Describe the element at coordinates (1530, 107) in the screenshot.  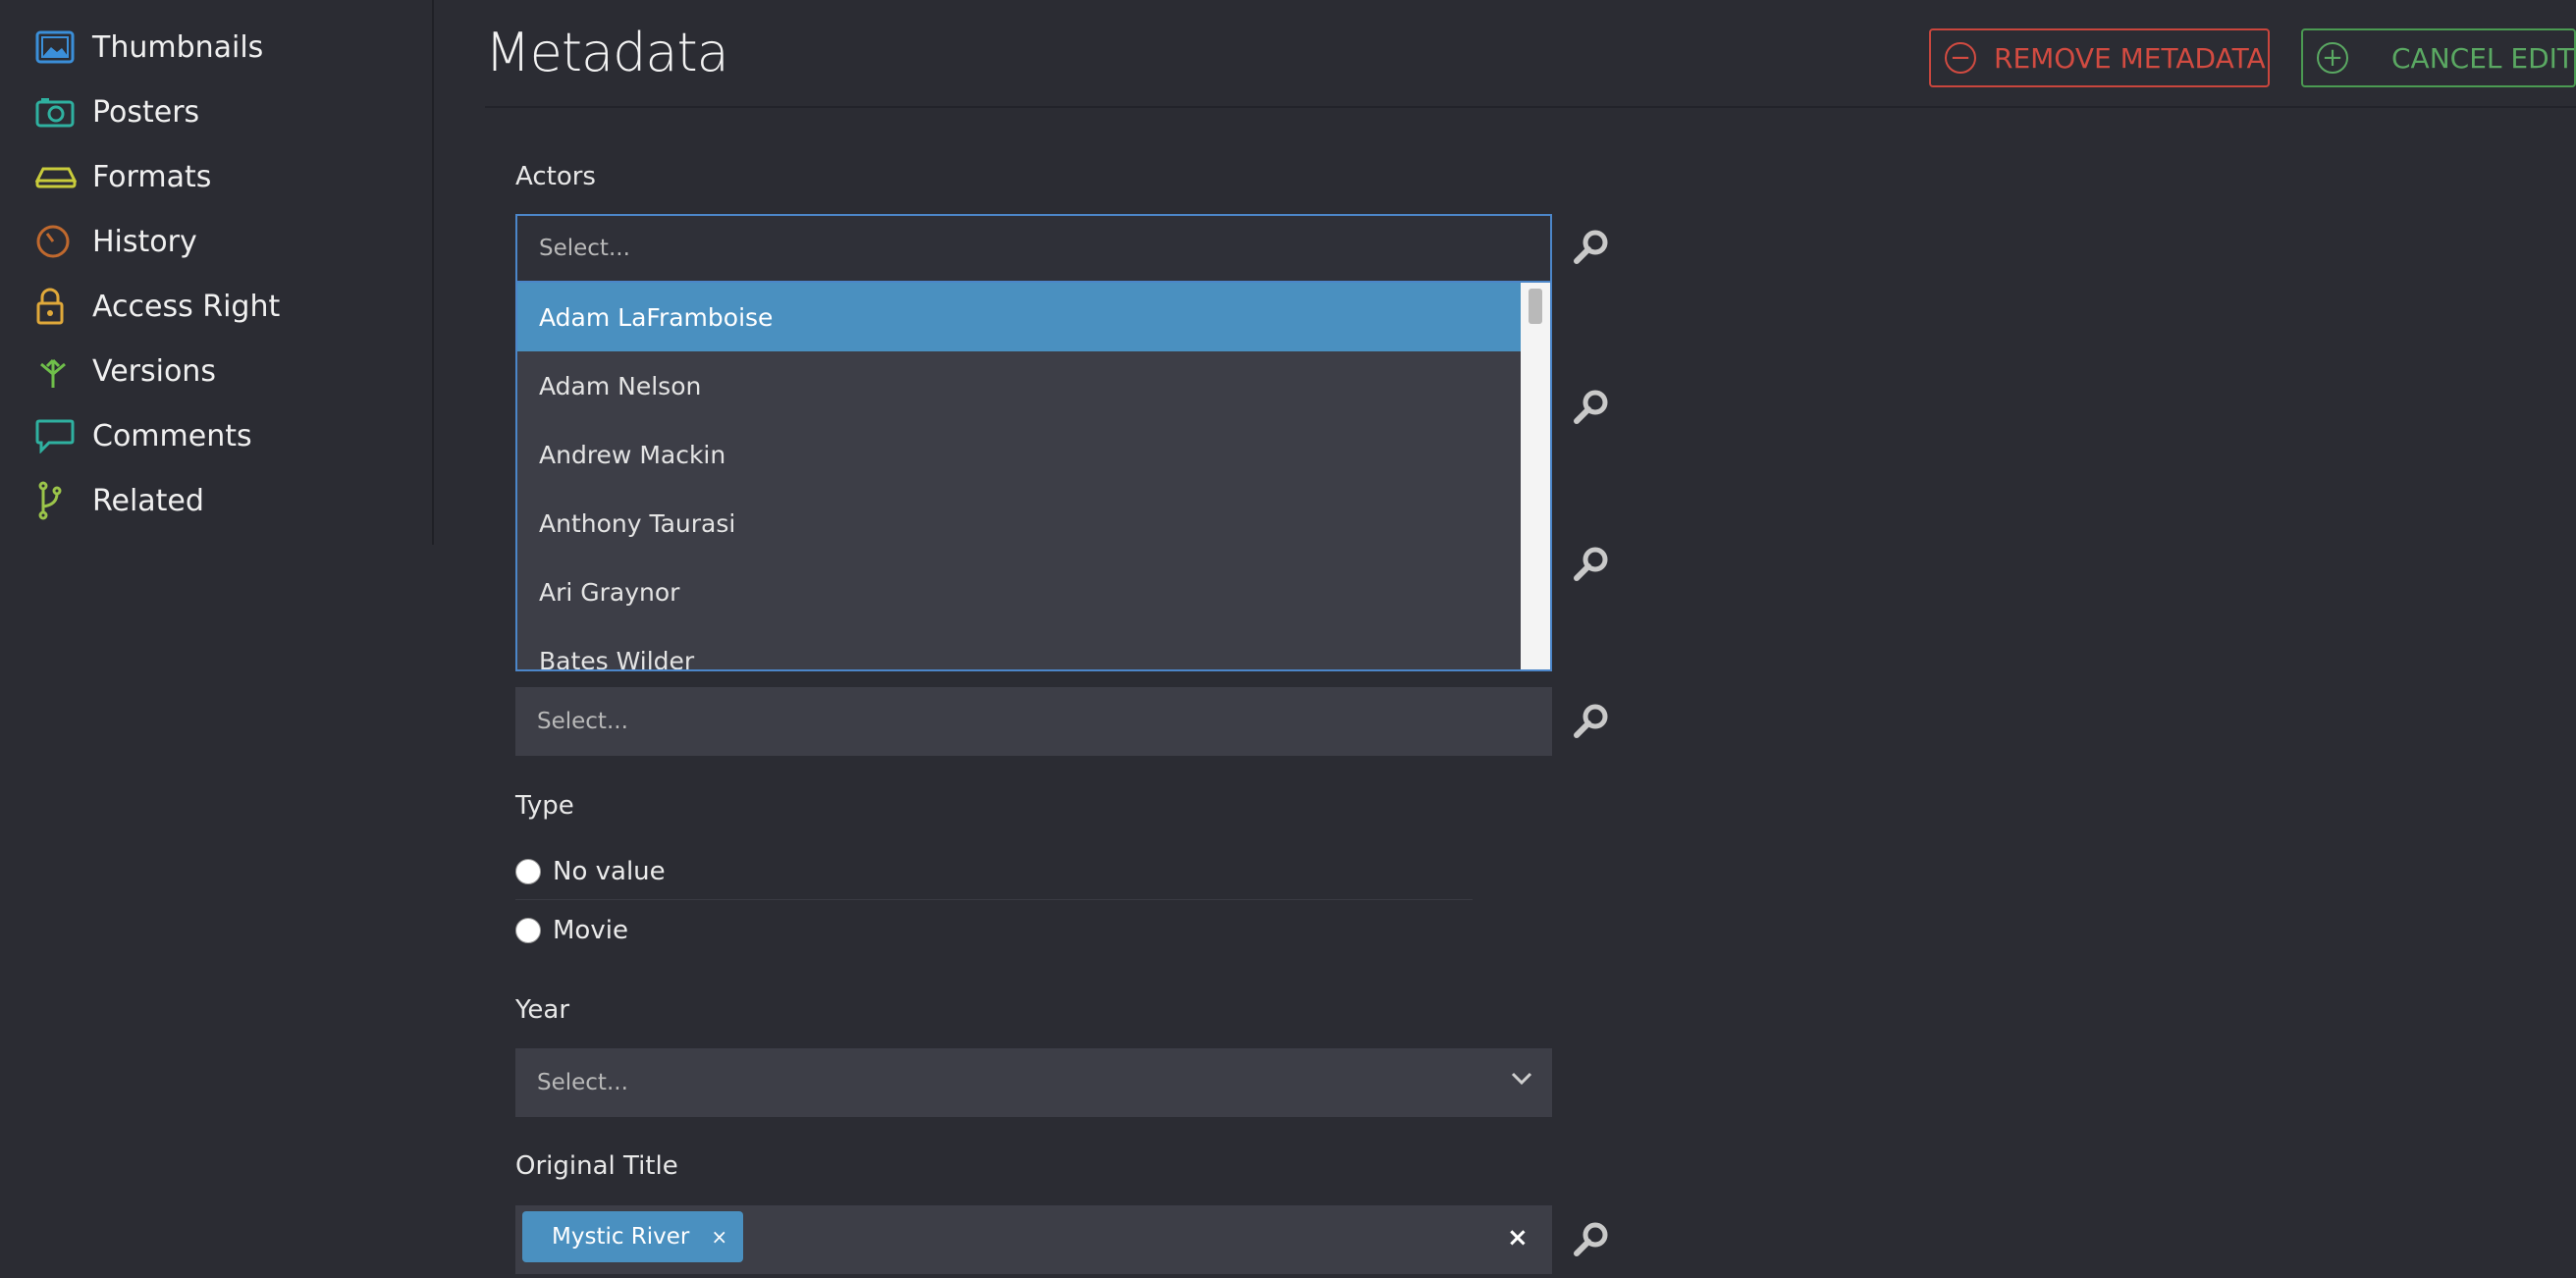
I see `header-divider` at that location.